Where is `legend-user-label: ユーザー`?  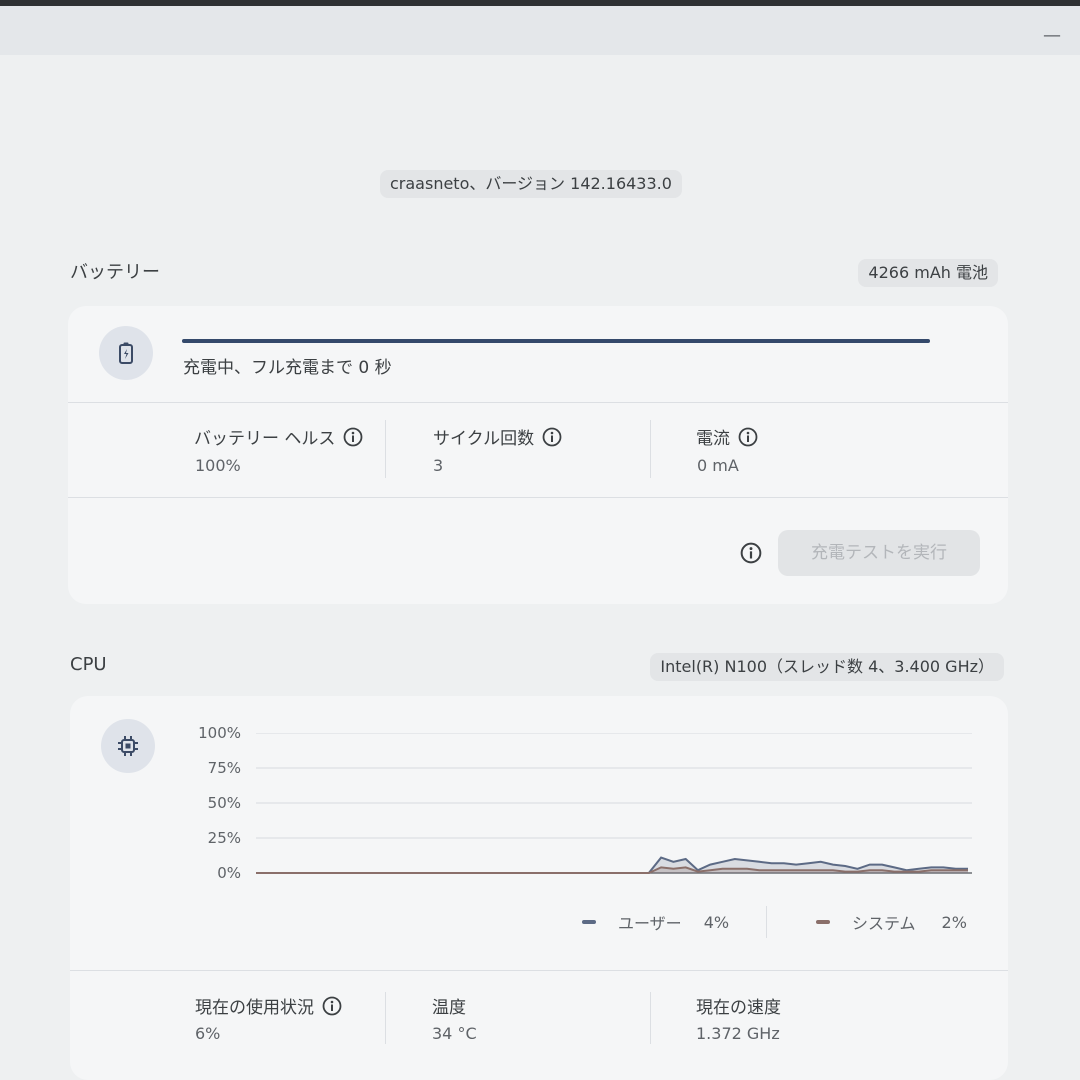 legend-user-label: ユーザー is located at coordinates (650, 923).